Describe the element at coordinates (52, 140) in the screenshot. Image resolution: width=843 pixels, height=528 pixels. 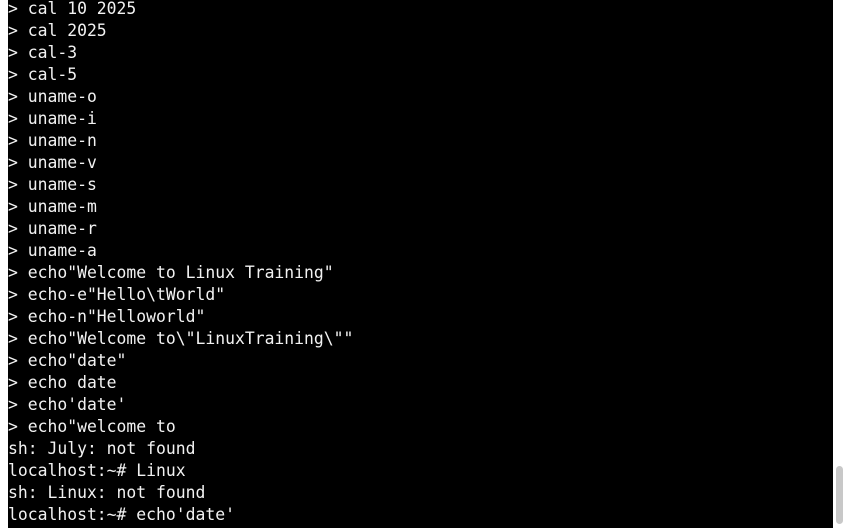
I see `terminal-line: > uname-n` at that location.